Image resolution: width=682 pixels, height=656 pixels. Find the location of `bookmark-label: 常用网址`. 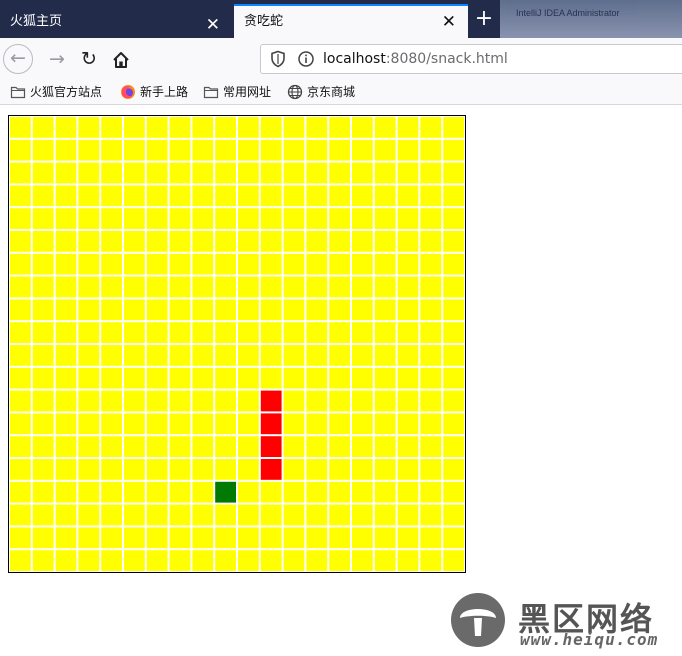

bookmark-label: 常用网址 is located at coordinates (247, 92).